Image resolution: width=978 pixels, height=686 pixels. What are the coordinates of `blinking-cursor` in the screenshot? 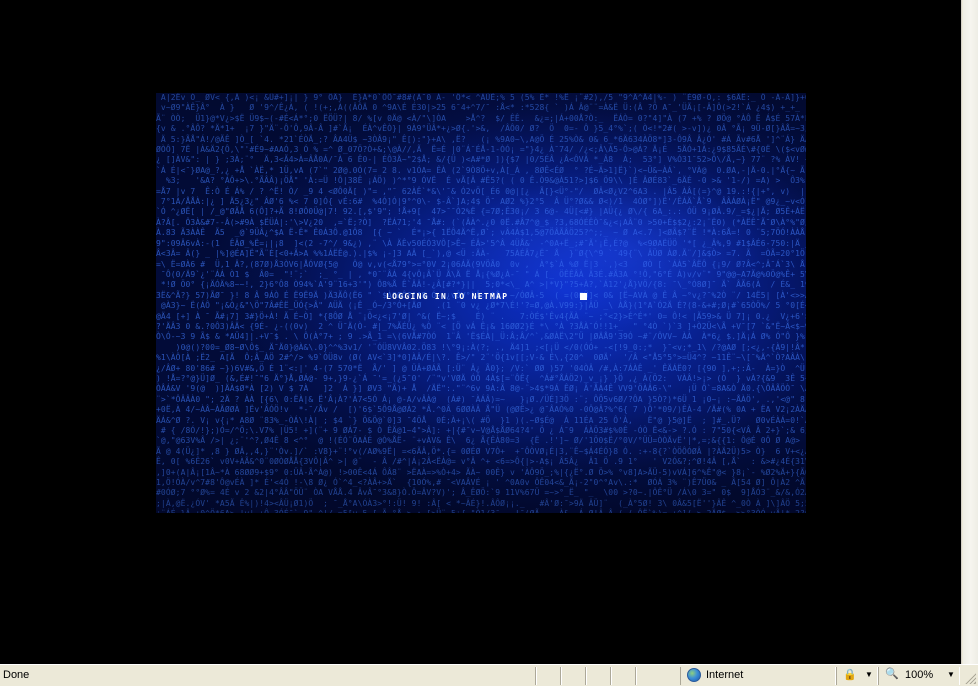 It's located at (583, 296).